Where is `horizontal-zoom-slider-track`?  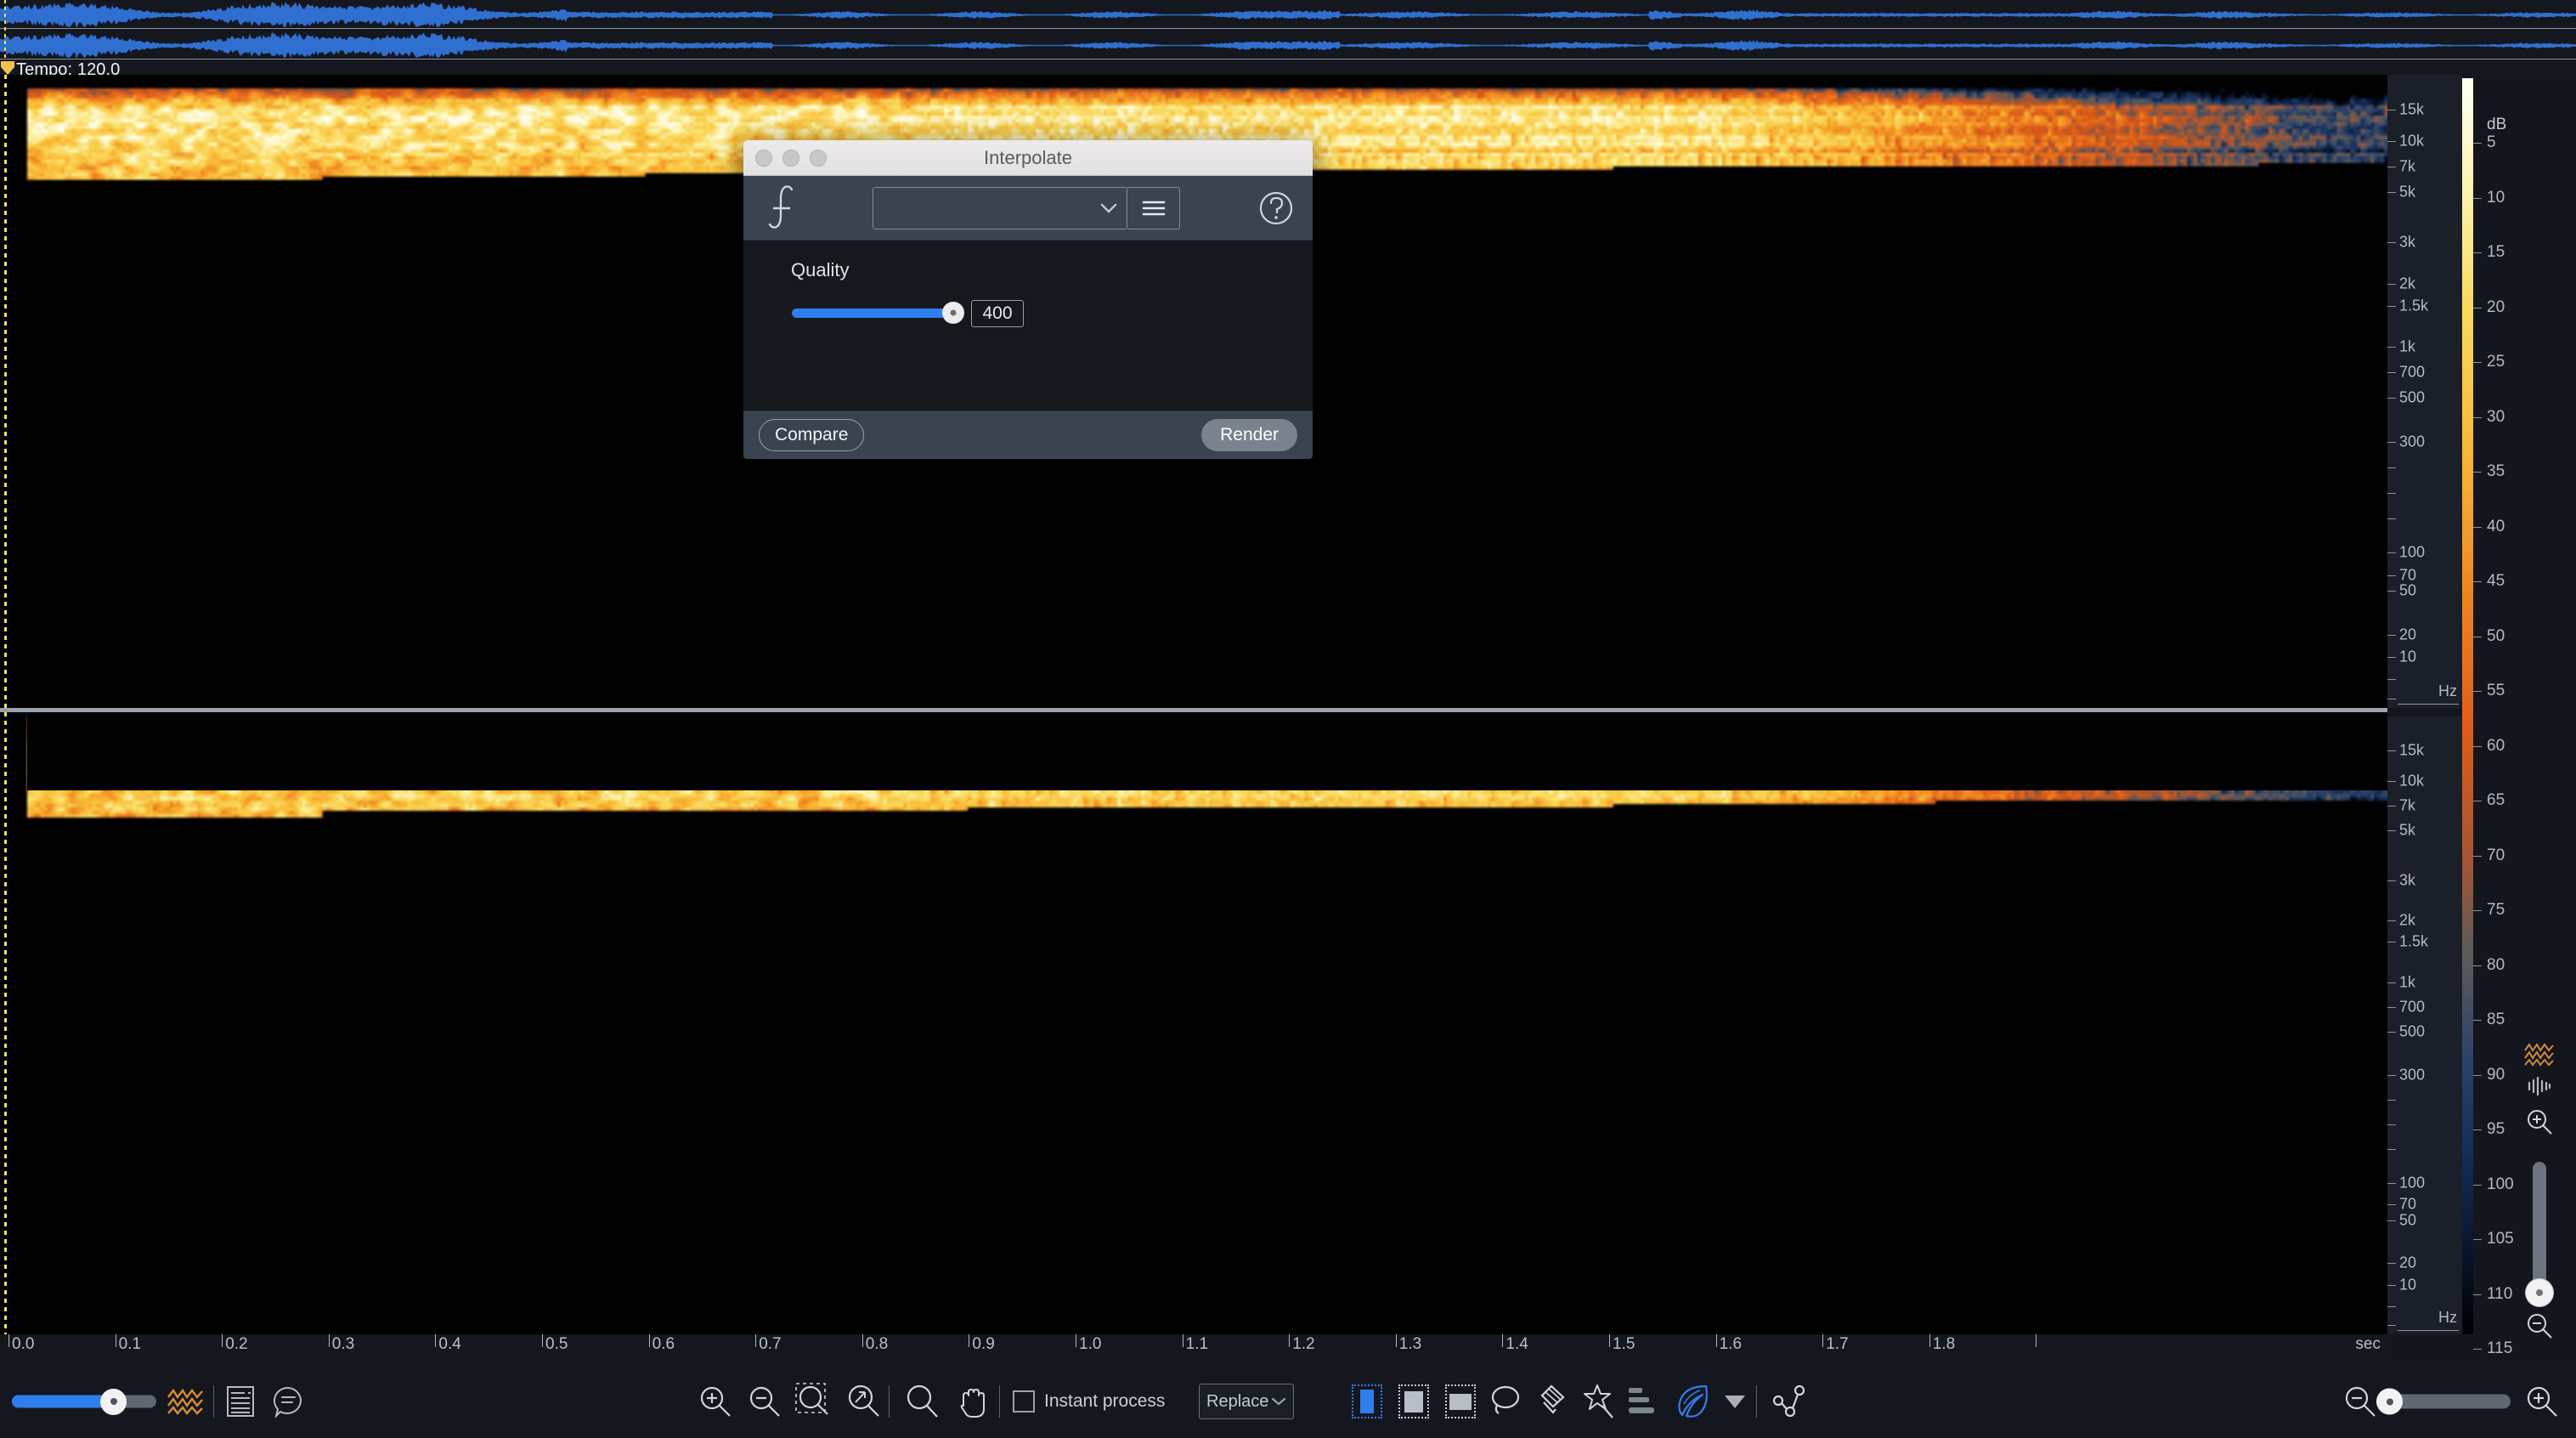 horizontal-zoom-slider-track is located at coordinates (2448, 1401).